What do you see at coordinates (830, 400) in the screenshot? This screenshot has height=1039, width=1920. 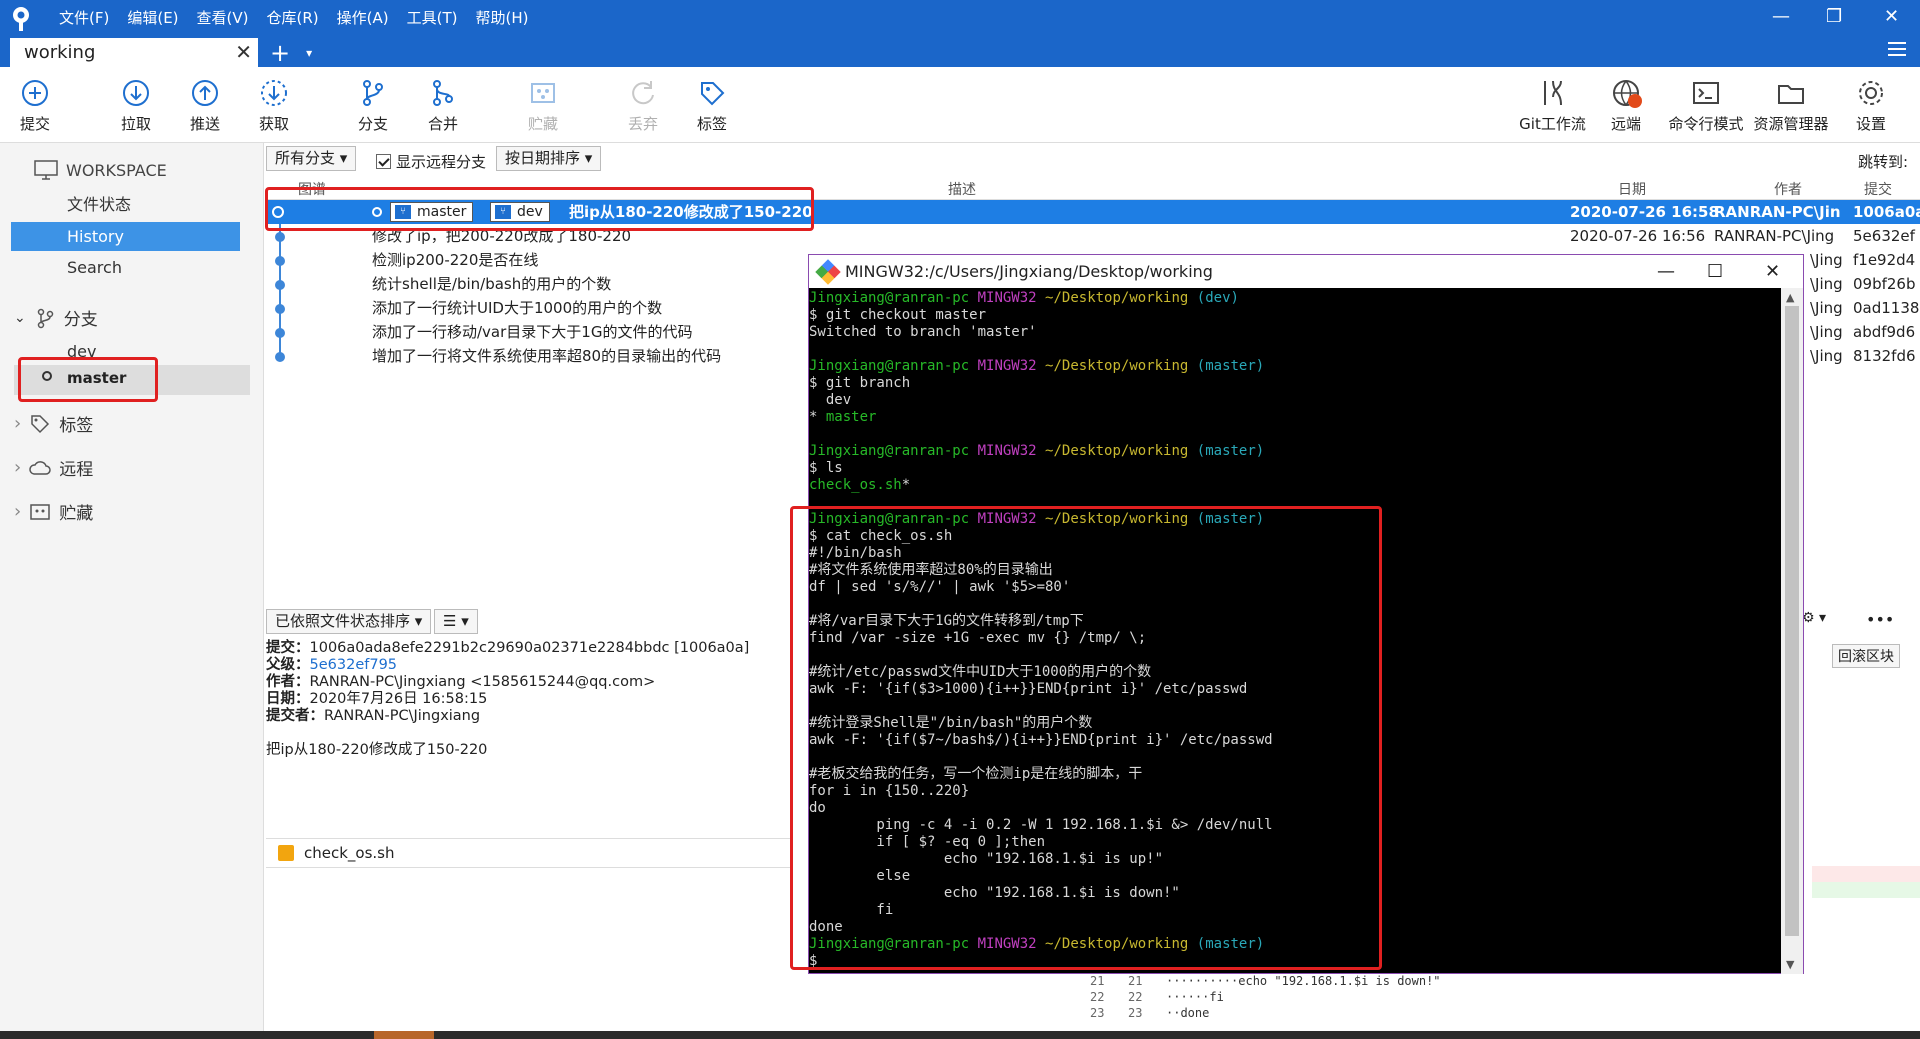 I see `terminal-text: dev` at bounding box center [830, 400].